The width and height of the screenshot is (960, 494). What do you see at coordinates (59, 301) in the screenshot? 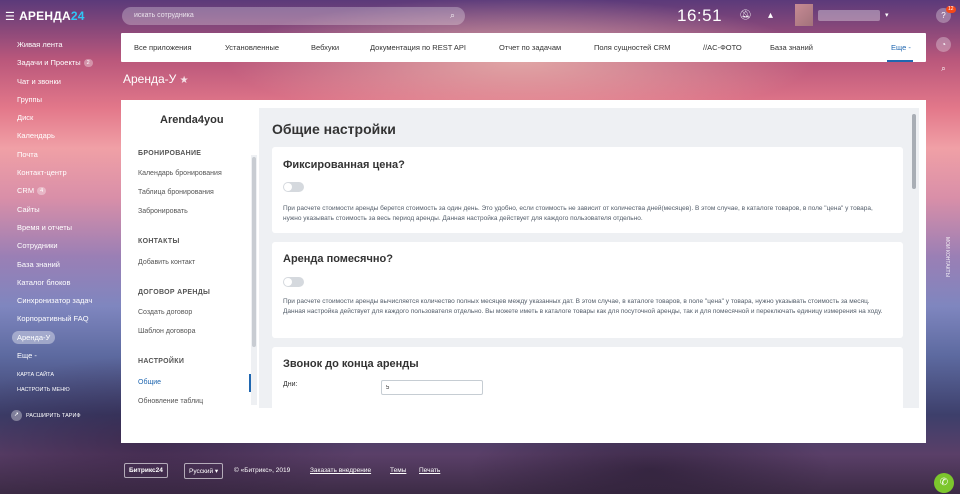
I see `menu-item-task-sync: Синхронизатор задач` at bounding box center [59, 301].